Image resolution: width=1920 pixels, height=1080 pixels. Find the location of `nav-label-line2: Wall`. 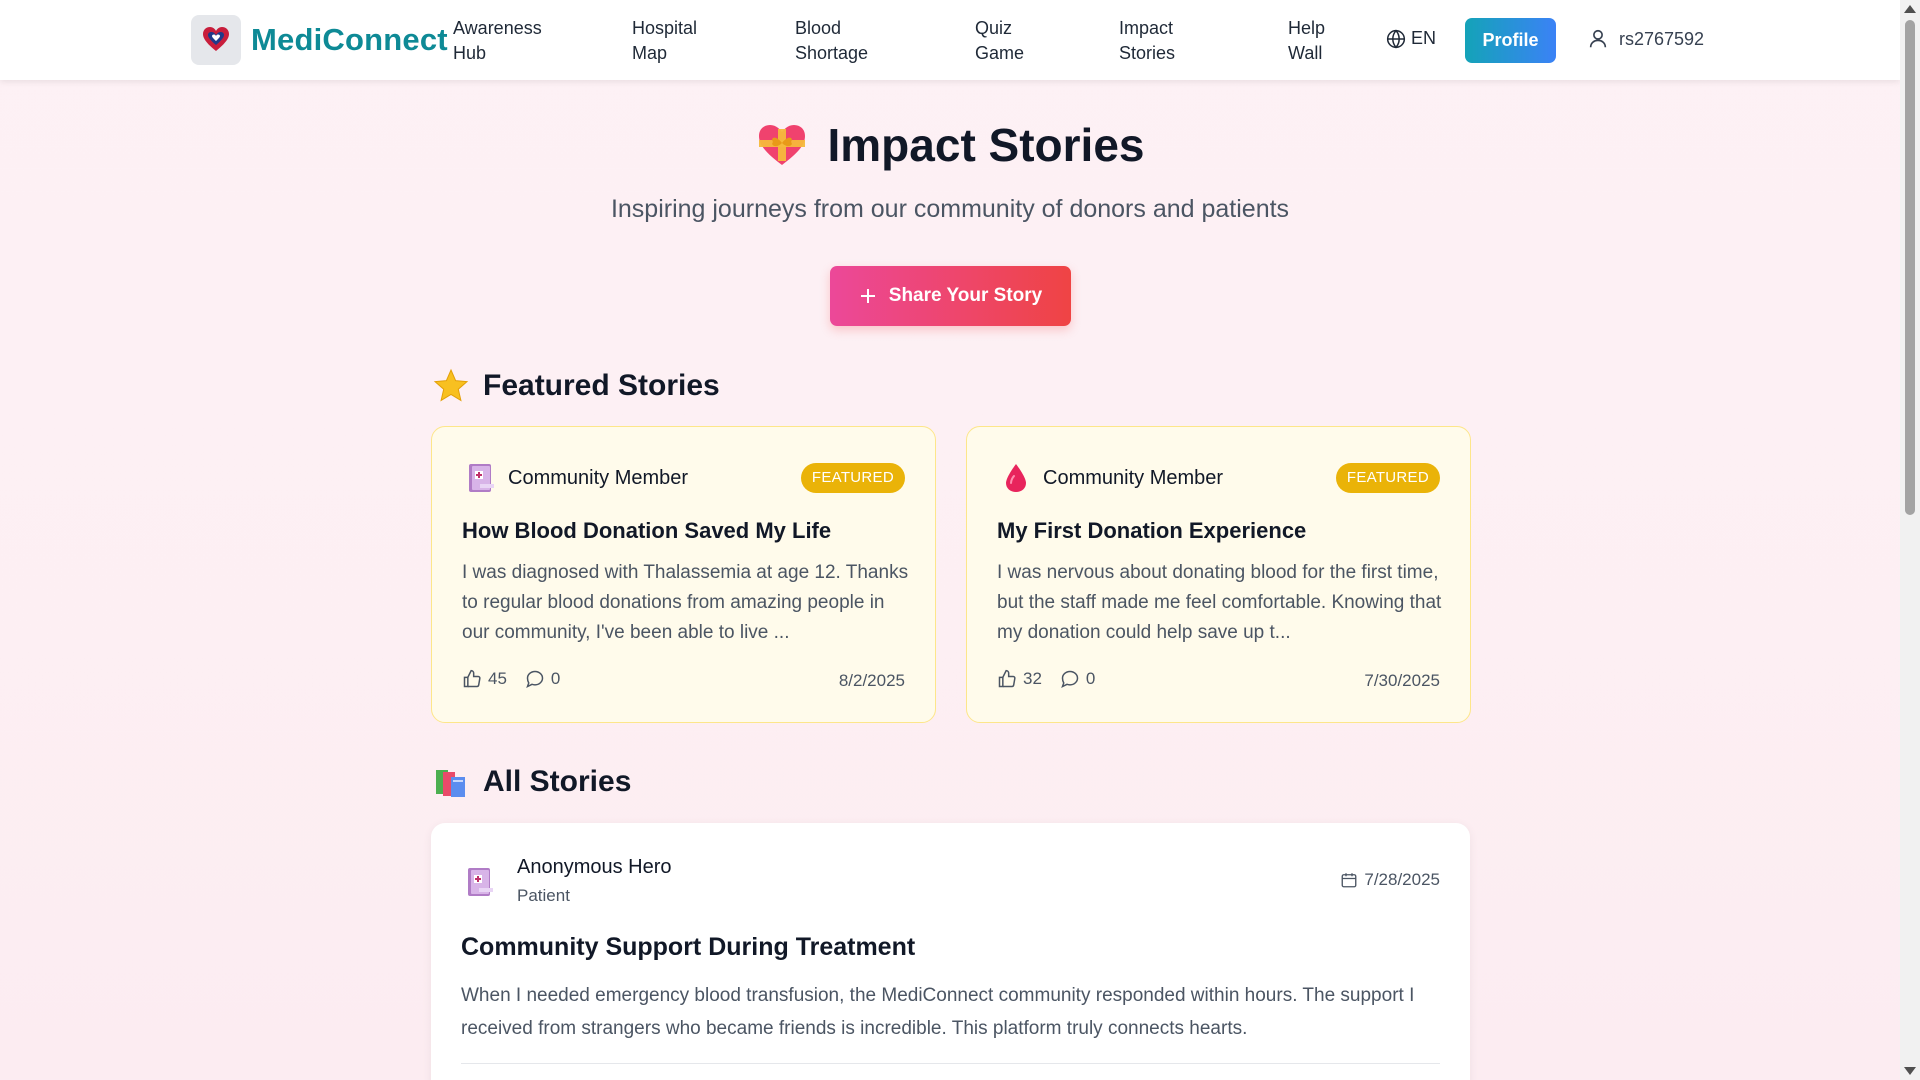

nav-label-line2: Wall is located at coordinates (1305, 53).